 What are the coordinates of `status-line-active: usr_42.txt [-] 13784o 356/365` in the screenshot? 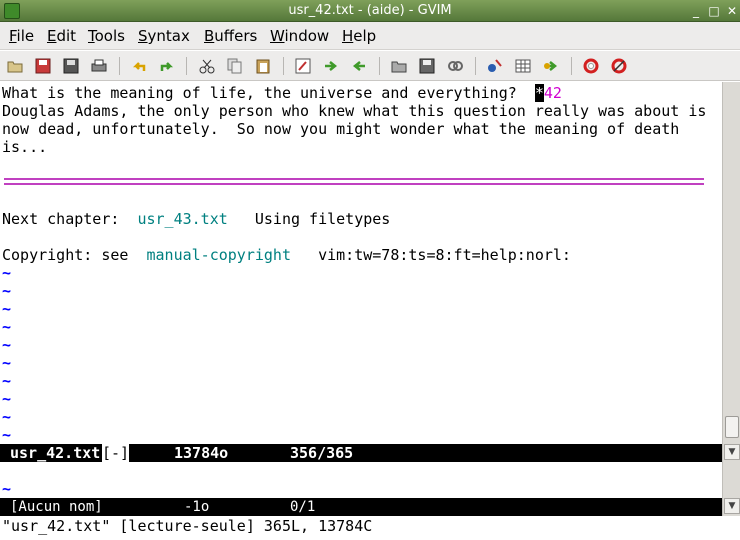 It's located at (361, 453).